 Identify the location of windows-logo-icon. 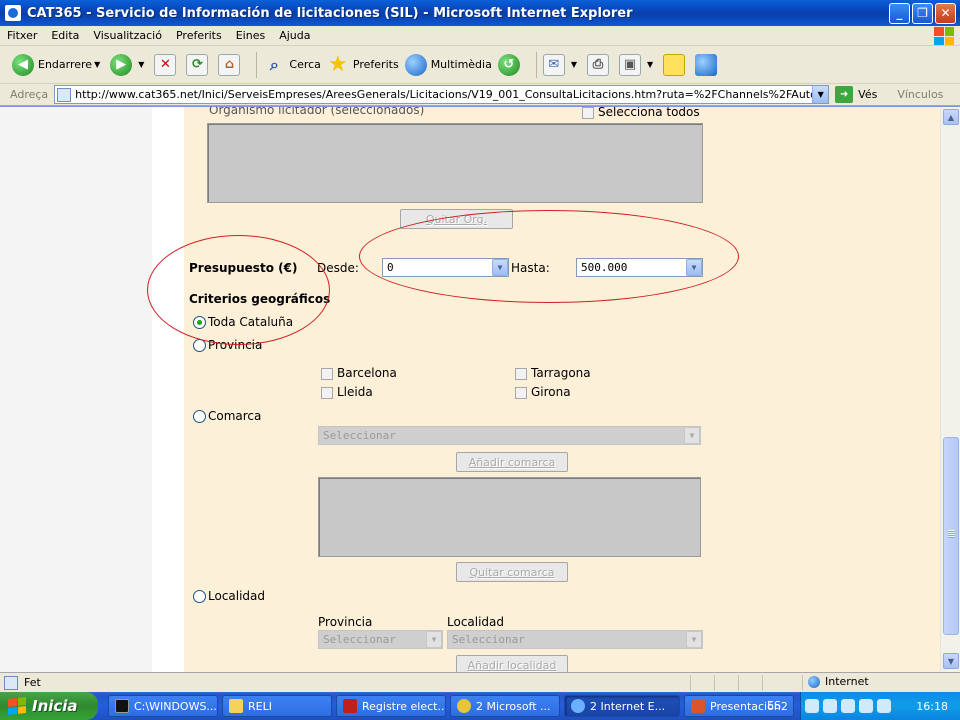
(944, 36).